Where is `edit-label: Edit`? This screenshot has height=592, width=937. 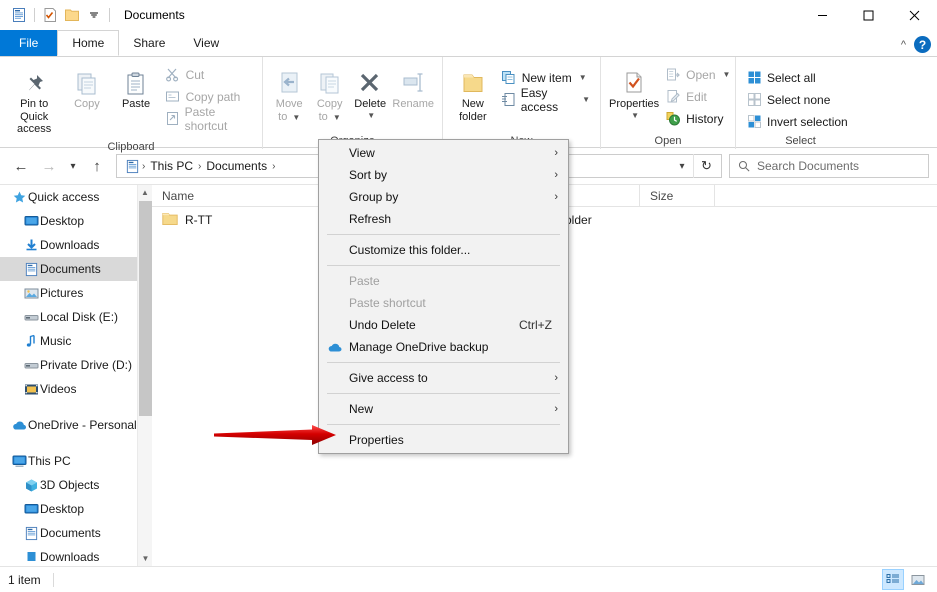
edit-label: Edit is located at coordinates (696, 96).